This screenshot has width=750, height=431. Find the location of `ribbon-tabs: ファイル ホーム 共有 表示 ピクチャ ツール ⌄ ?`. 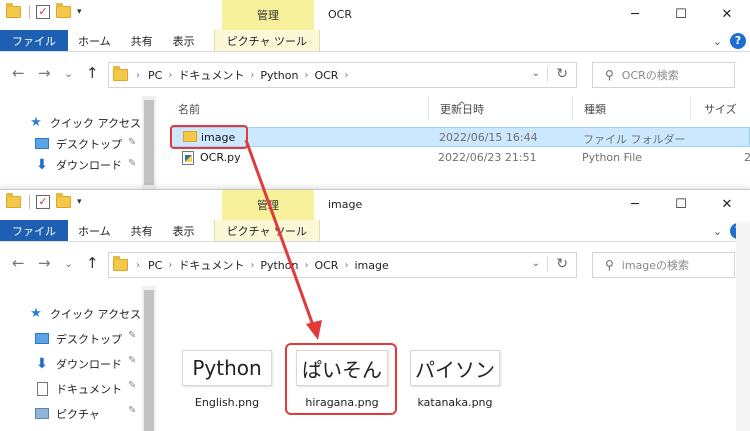

ribbon-tabs: ファイル ホーム 共有 表示 ピクチャ ツール ⌄ ? is located at coordinates (375, 41).